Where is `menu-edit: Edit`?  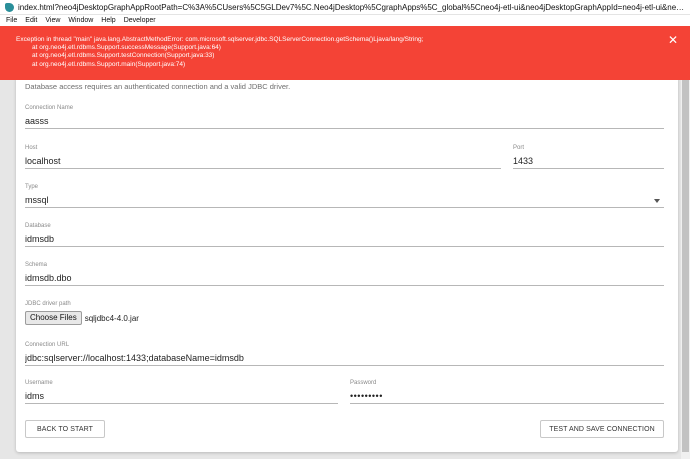 menu-edit: Edit is located at coordinates (31, 20).